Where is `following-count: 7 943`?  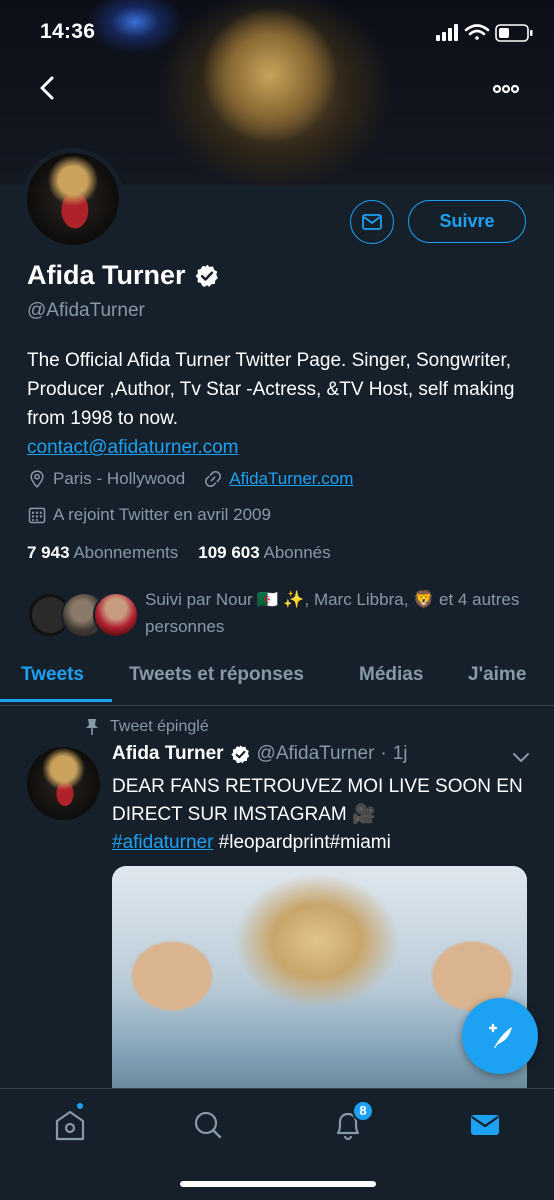
following-count: 7 943 is located at coordinates (48, 552).